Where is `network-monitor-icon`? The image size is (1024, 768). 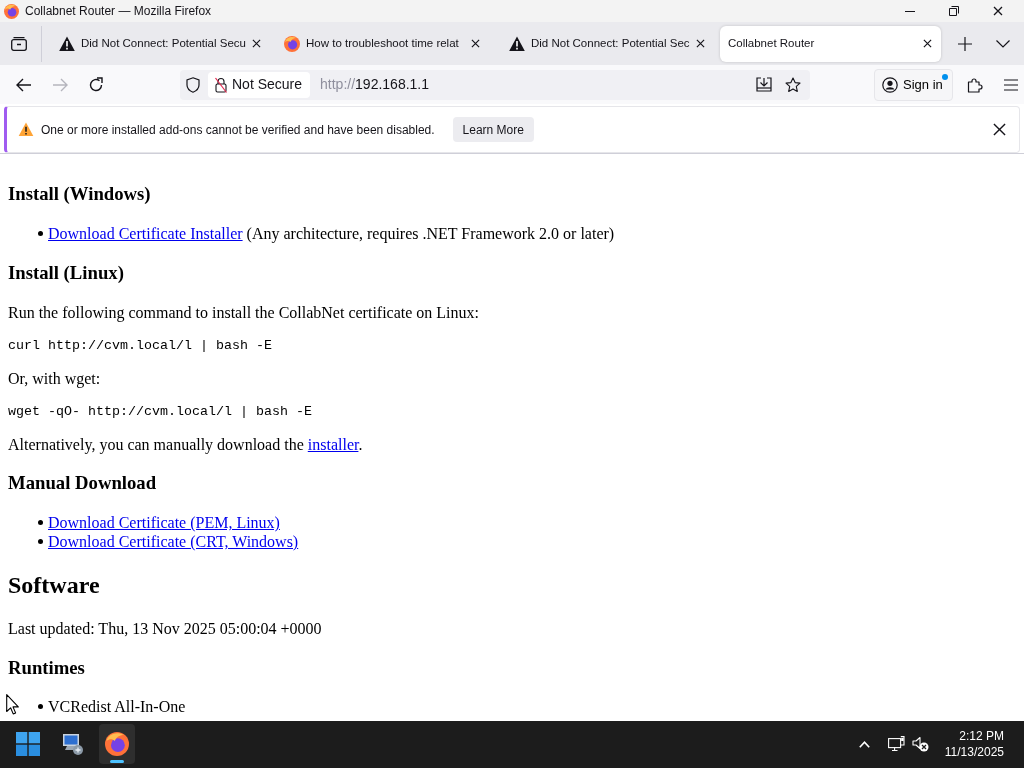 network-monitor-icon is located at coordinates (897, 744).